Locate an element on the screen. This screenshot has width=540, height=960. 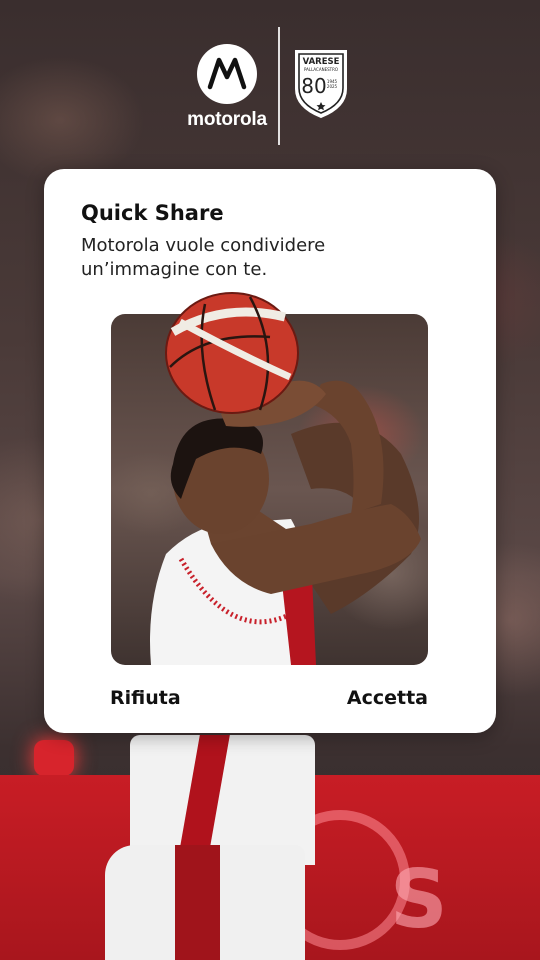
player-body is located at coordinates (210, 847).